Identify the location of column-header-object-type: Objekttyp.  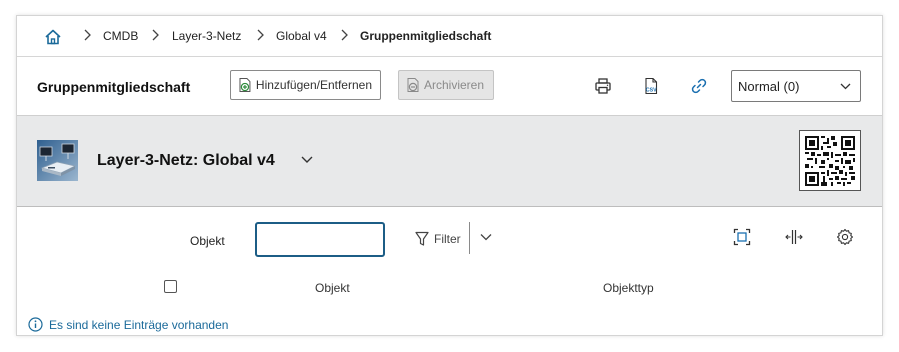
(628, 288).